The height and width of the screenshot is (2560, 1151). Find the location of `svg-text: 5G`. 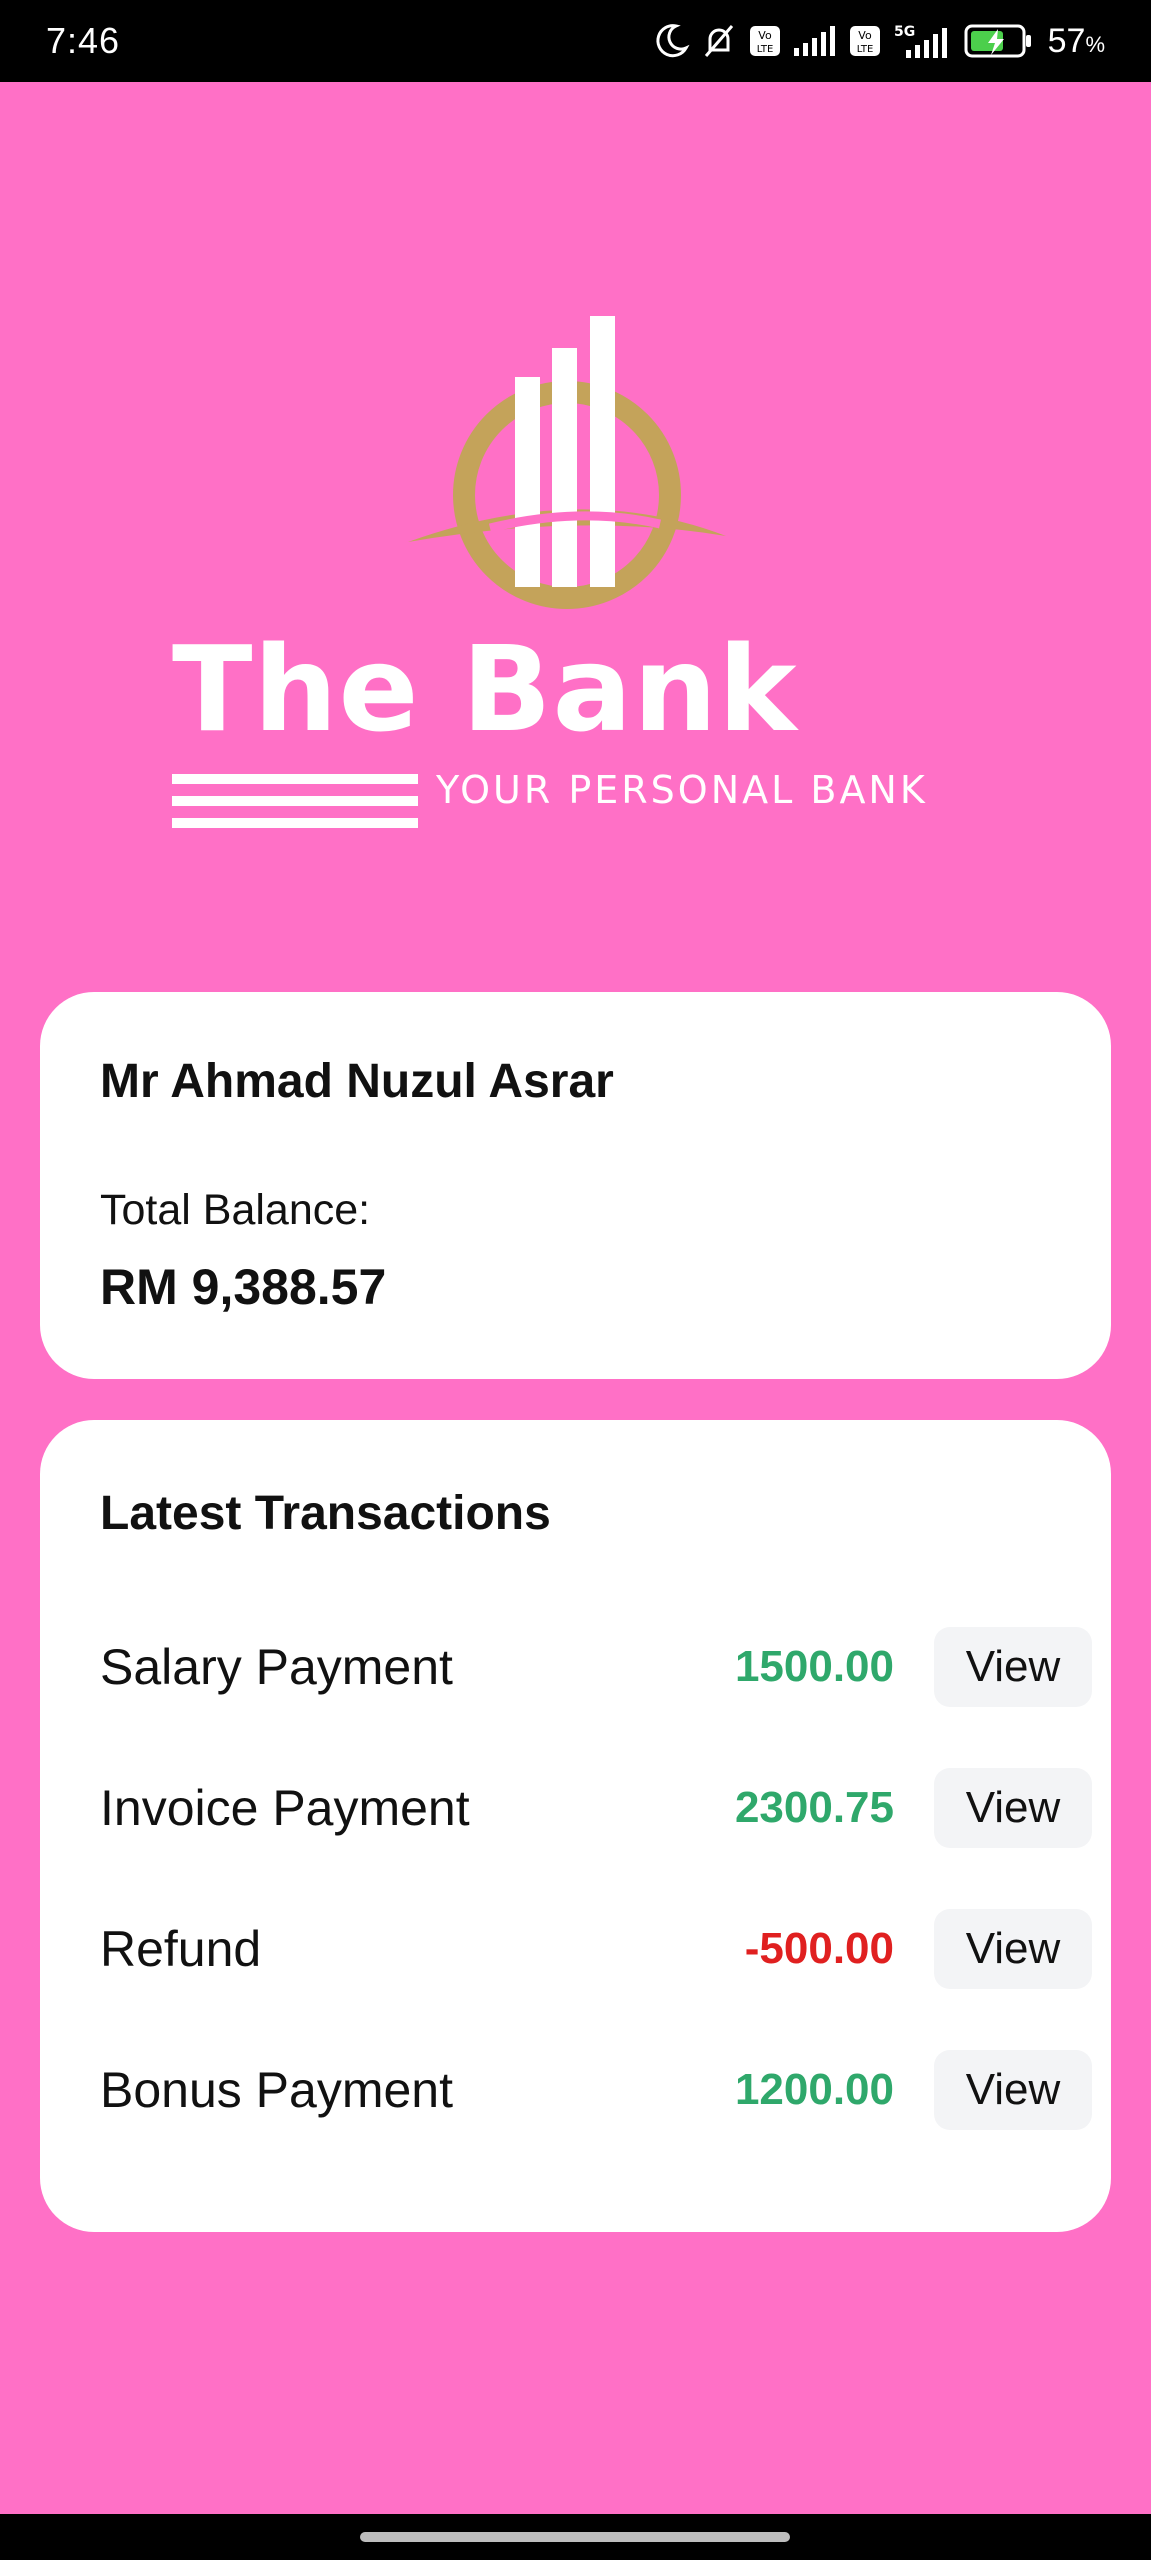

svg-text: 5G is located at coordinates (904, 32).